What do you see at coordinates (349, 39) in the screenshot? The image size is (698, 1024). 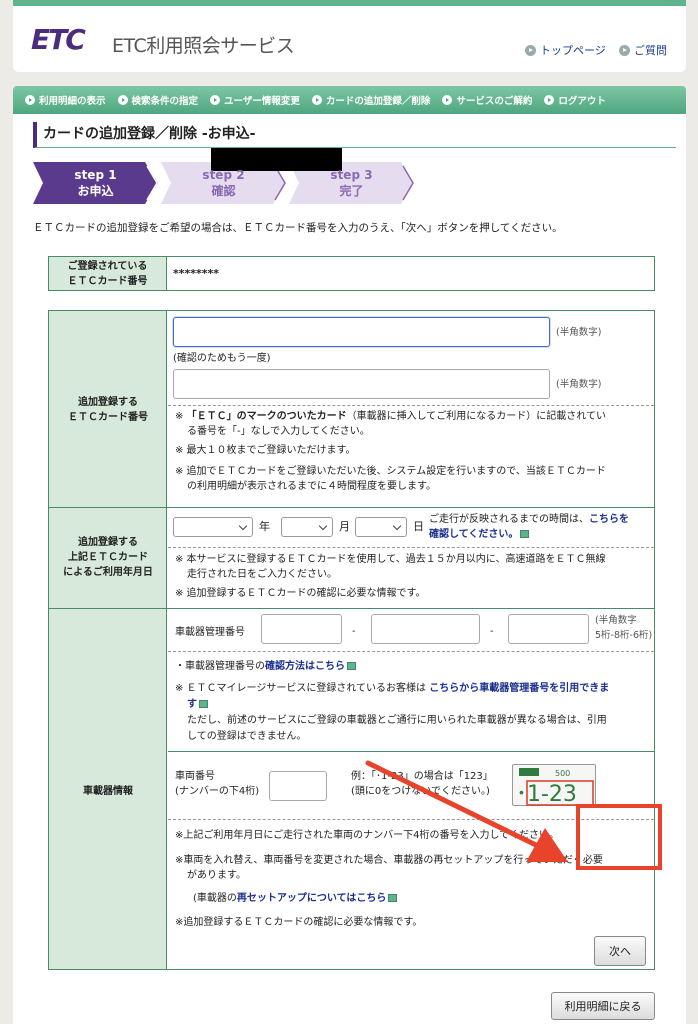 I see `header: ETC ETC利用照会サービス トップページ ご質問` at bounding box center [349, 39].